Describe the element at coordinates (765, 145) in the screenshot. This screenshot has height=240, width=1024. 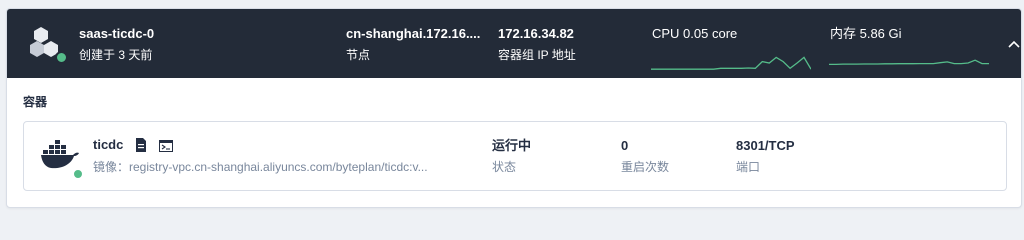
I see `port-value: 8301/TCP` at that location.